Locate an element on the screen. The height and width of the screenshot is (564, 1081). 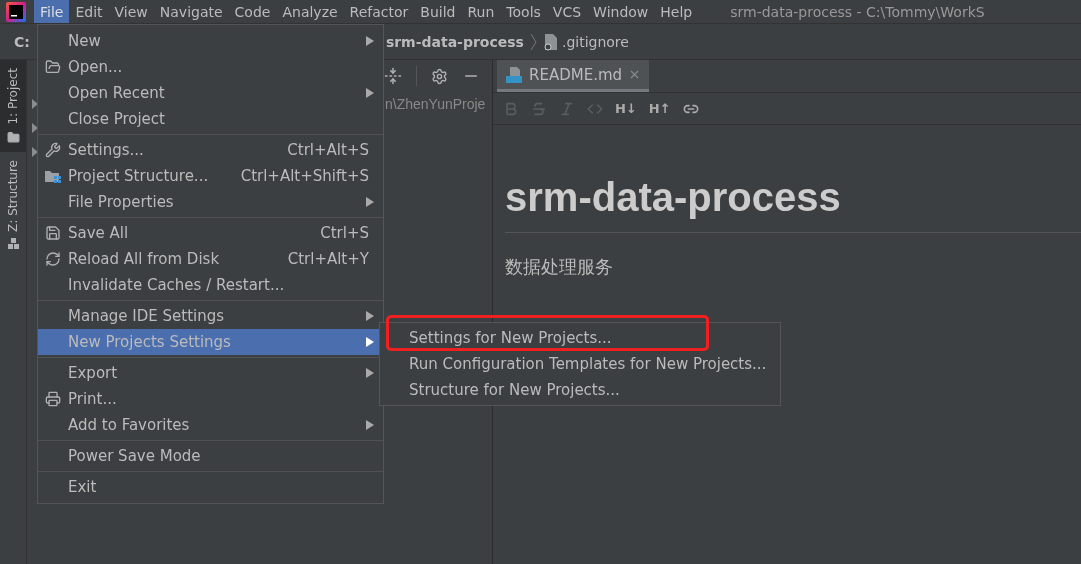
menu-item-label: Reload All from Disk is located at coordinates (144, 259).